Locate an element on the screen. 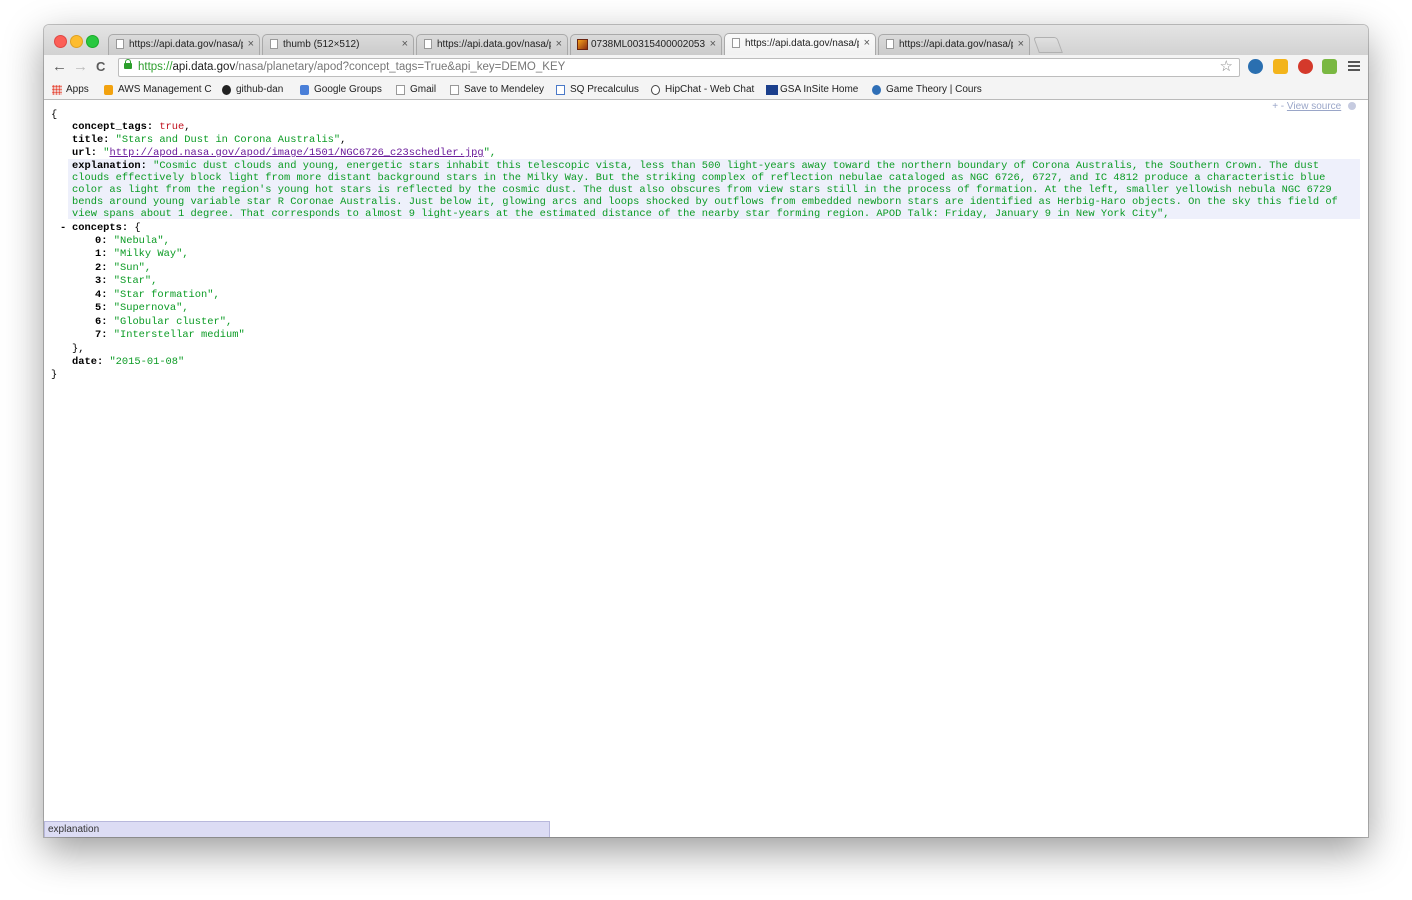 This screenshot has width=1412, height=900. tab-1: https://api.data.gov/nasa/p × is located at coordinates (184, 44).